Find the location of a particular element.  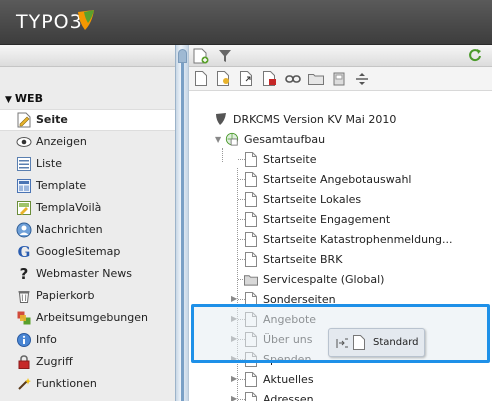

tree-node-page: Startseite Engagement is located at coordinates (317, 219).